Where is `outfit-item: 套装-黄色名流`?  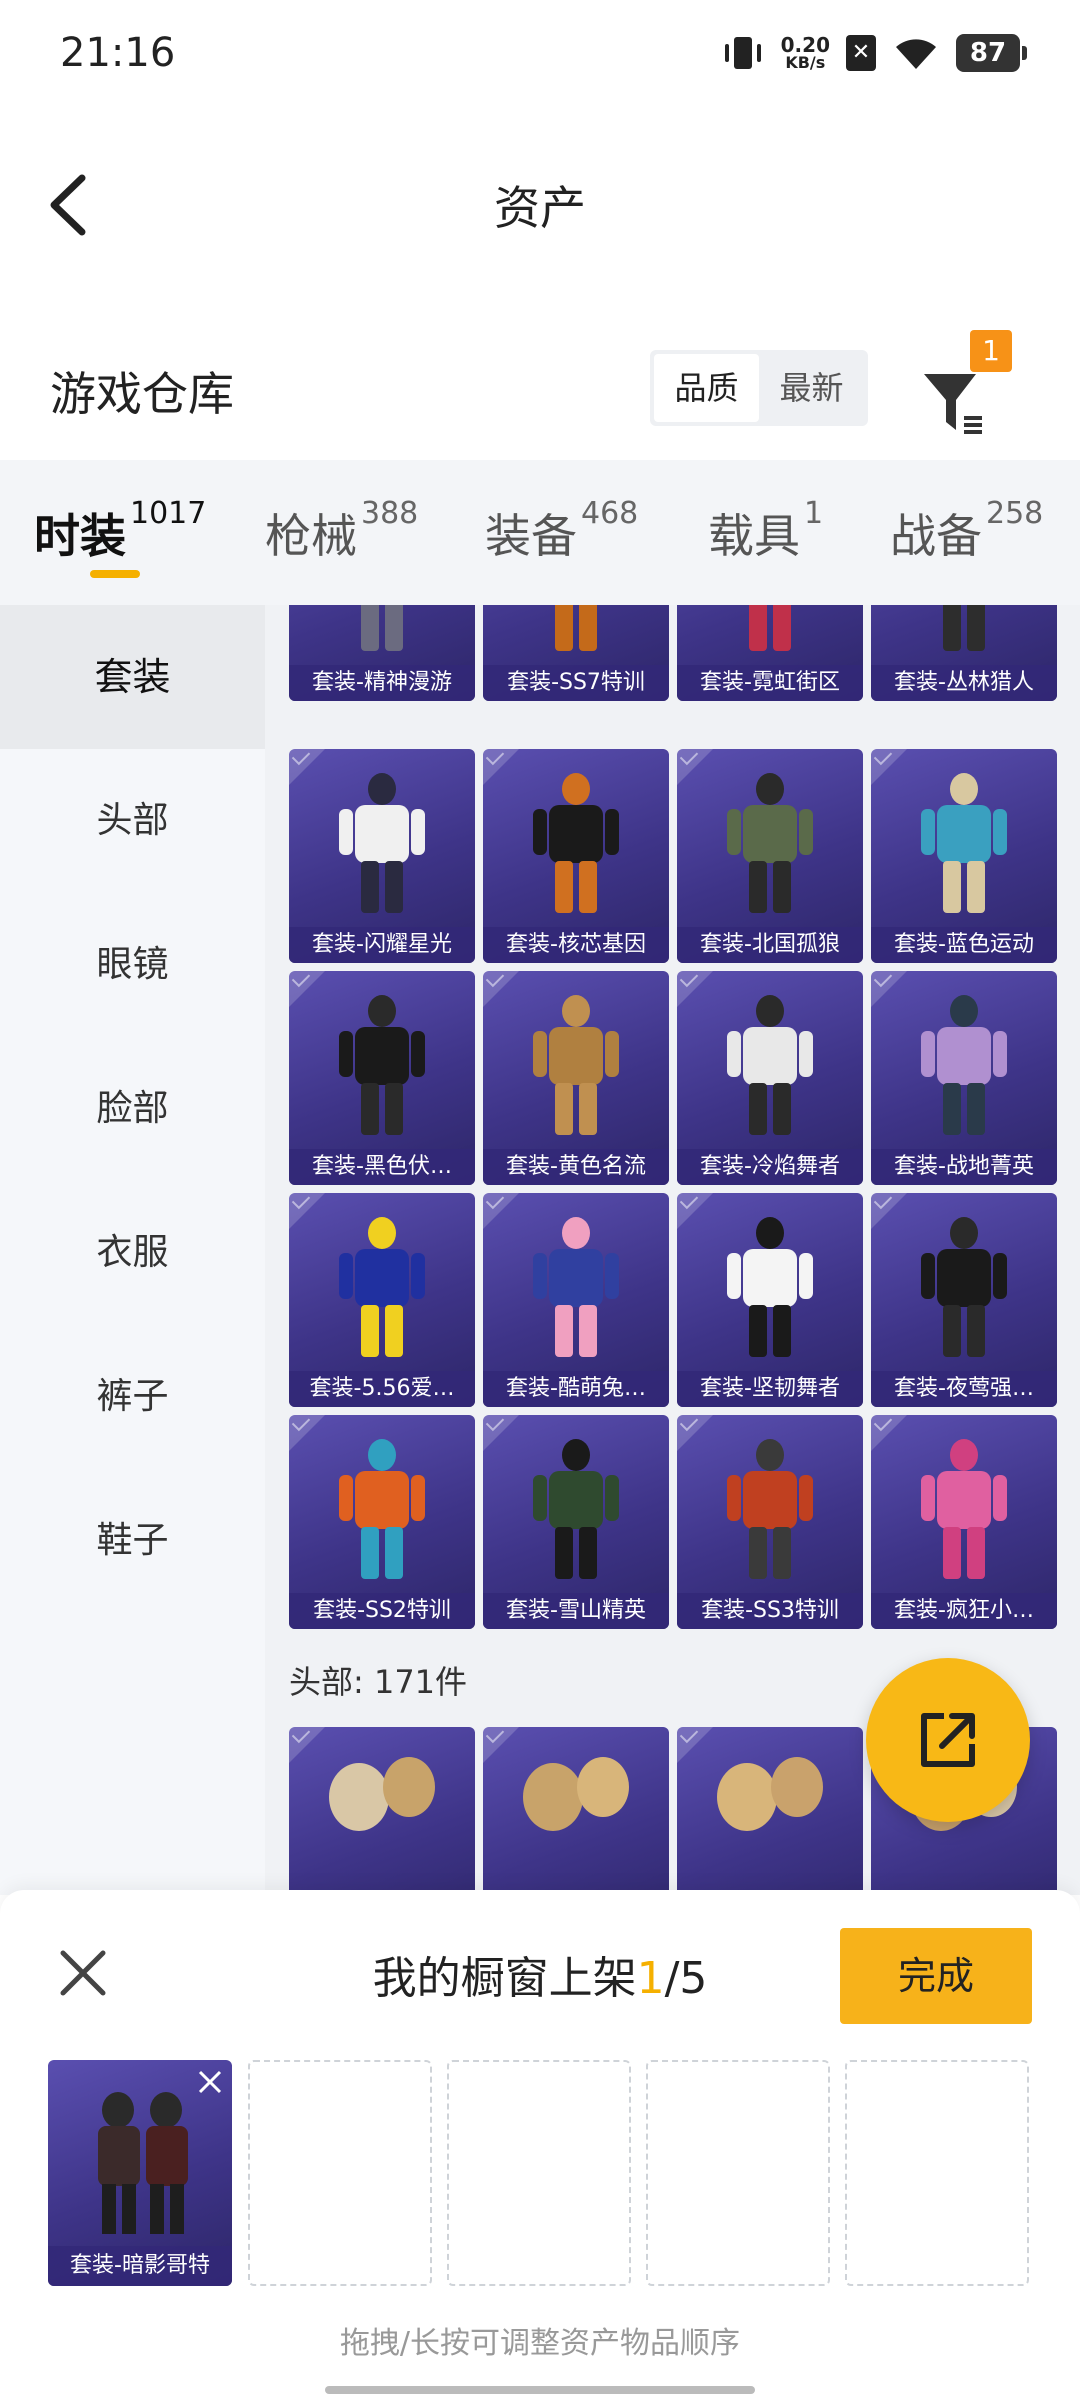
outfit-item: 套装-黄色名流 is located at coordinates (576, 1078).